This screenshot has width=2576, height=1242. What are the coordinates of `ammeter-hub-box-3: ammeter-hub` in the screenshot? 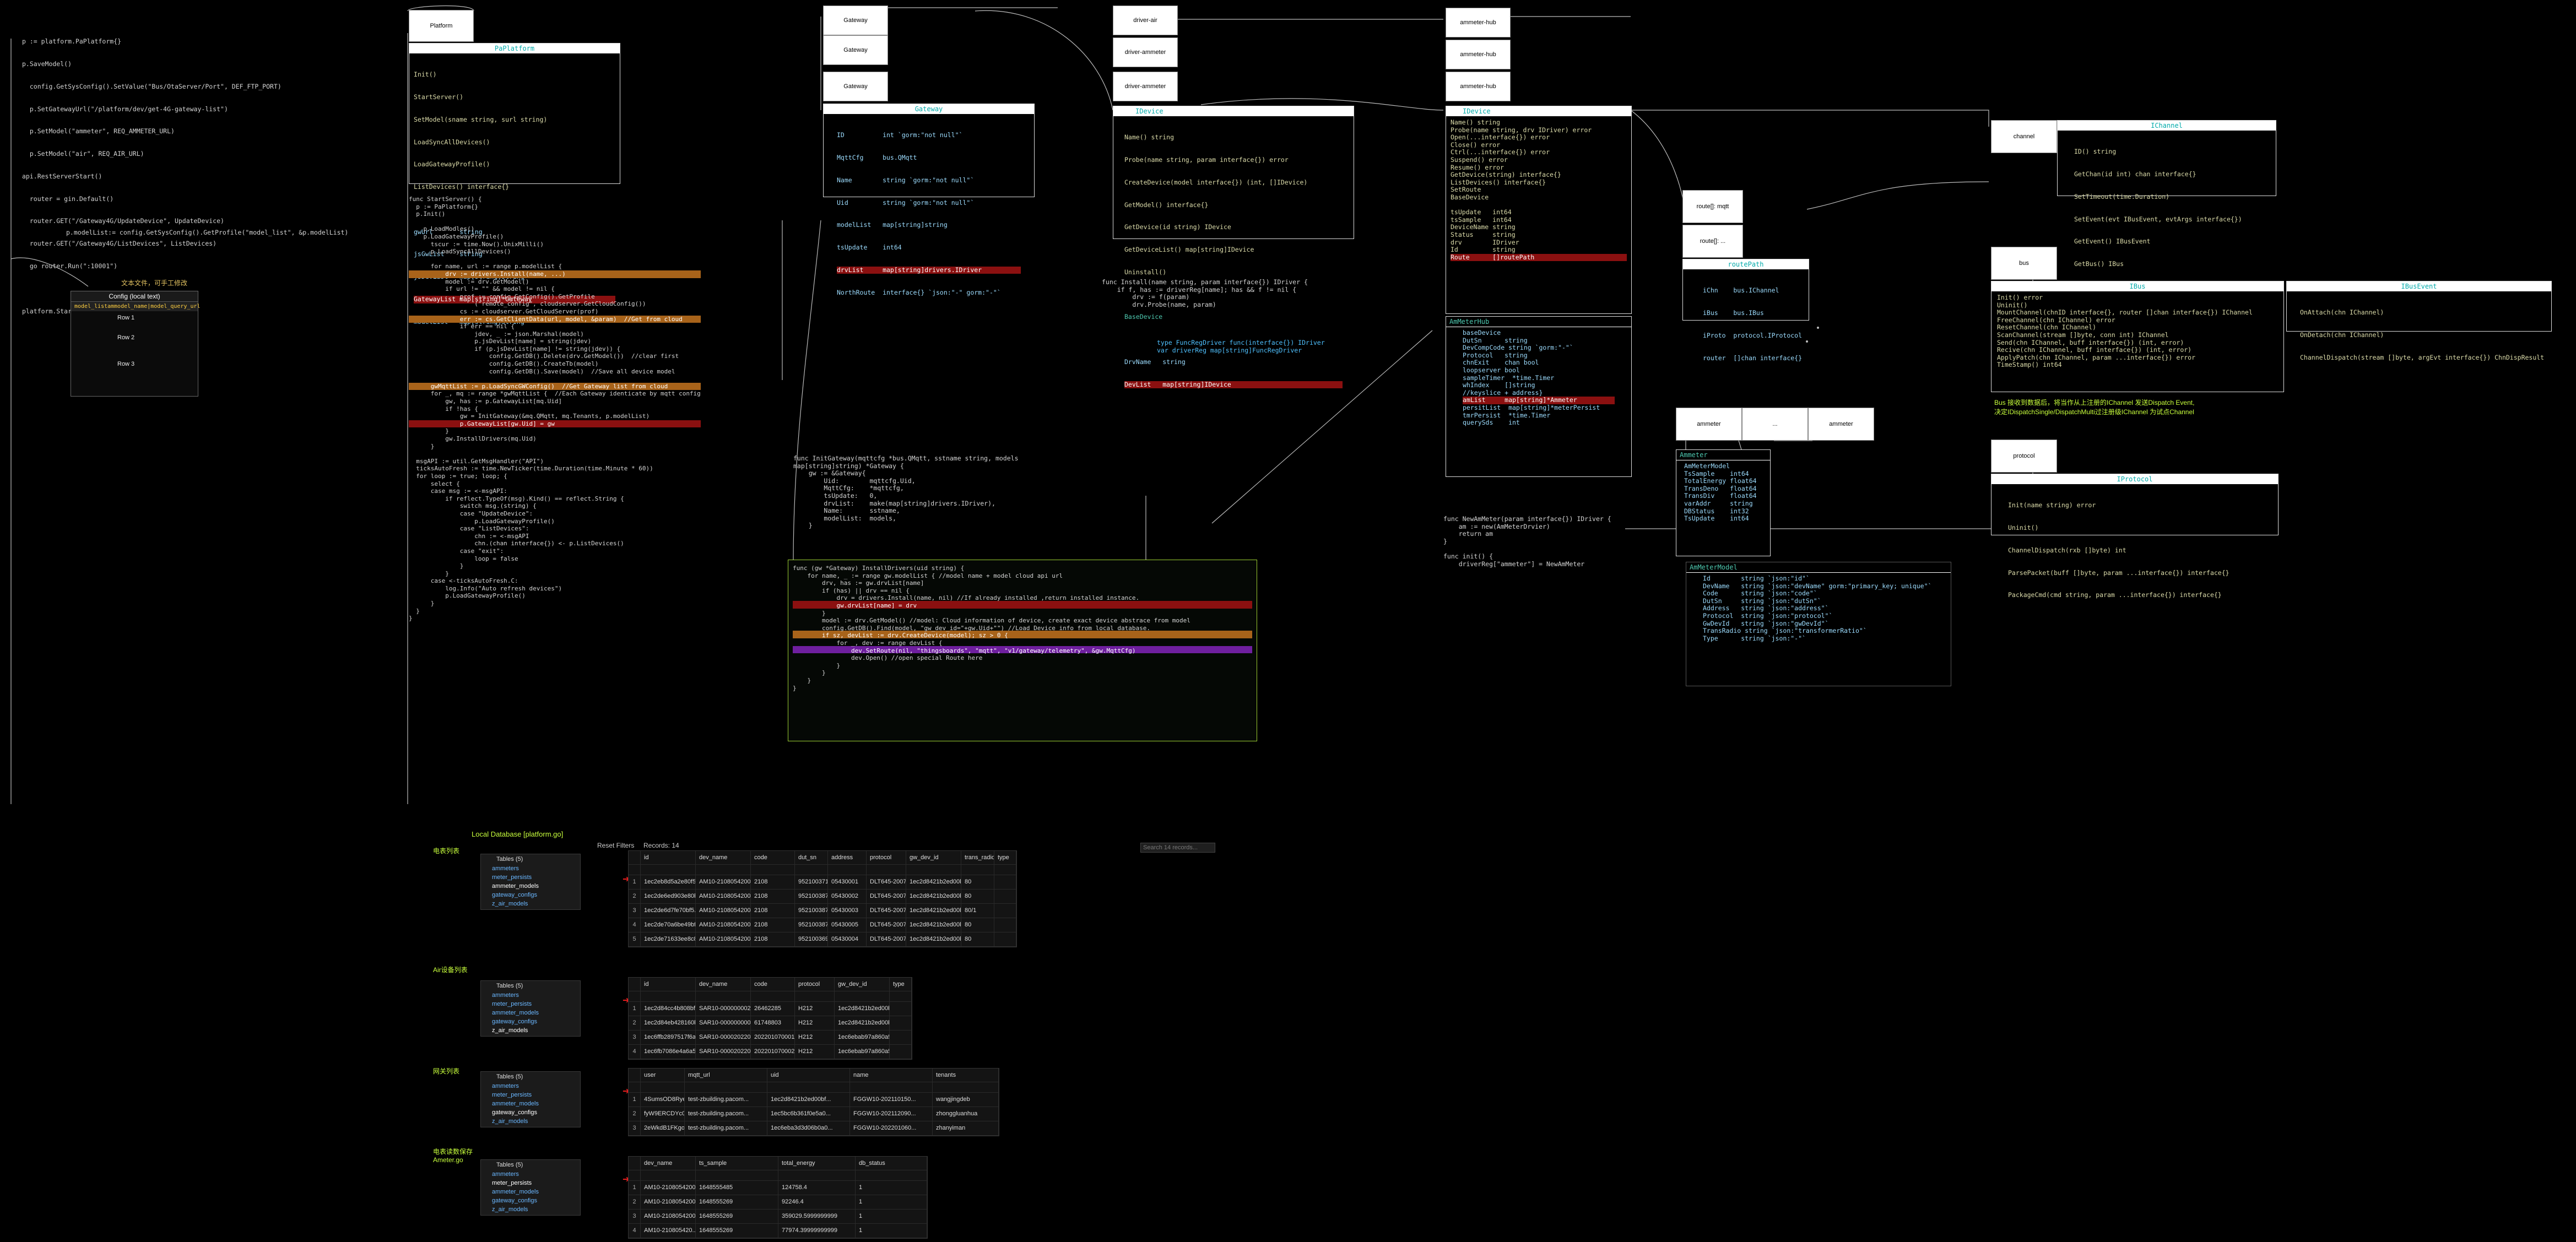 It's located at (1479, 86).